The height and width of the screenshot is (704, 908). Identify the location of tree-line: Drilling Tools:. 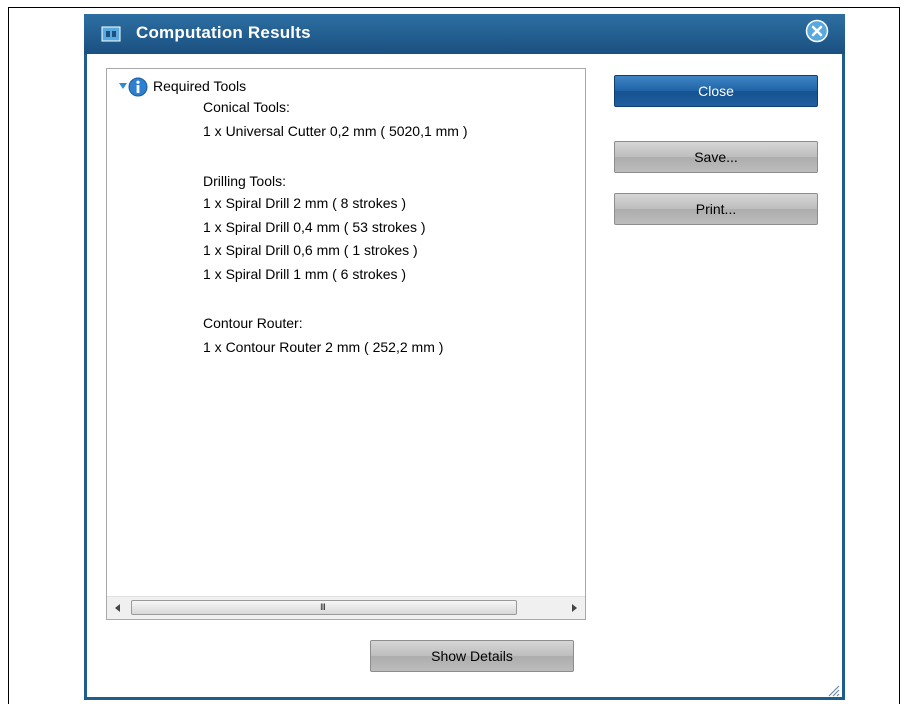
(244, 181).